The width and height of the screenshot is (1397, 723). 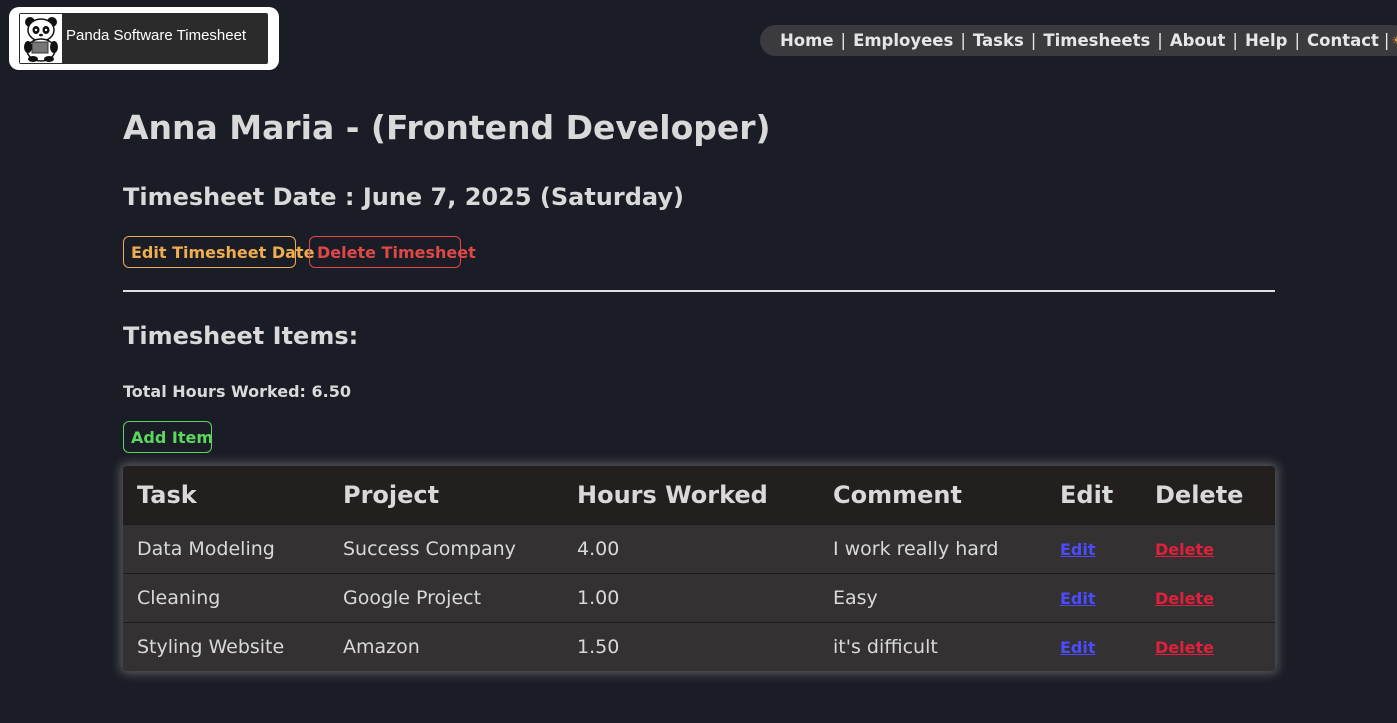 I want to click on nav-tasks: Tasks, so click(x=998, y=40).